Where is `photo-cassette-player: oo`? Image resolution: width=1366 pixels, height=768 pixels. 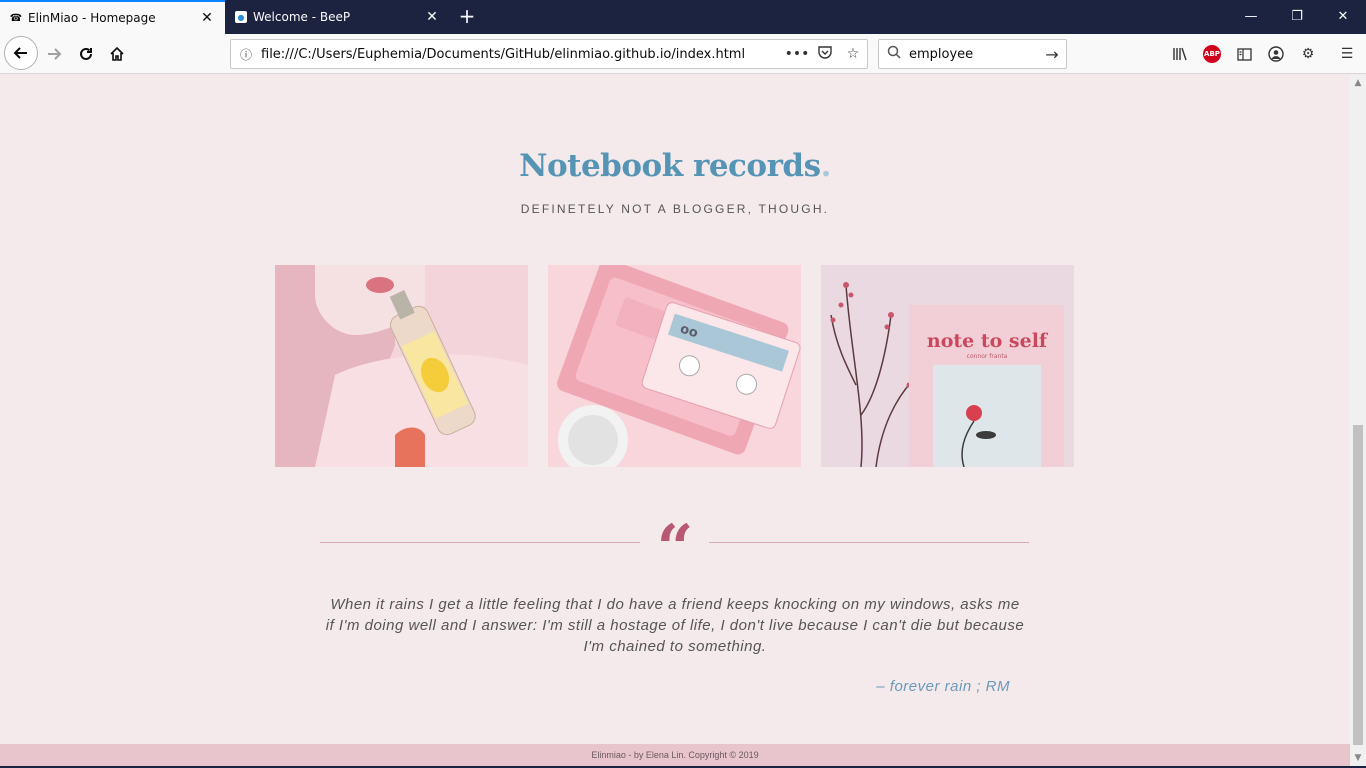
photo-cassette-player: oo is located at coordinates (674, 366).